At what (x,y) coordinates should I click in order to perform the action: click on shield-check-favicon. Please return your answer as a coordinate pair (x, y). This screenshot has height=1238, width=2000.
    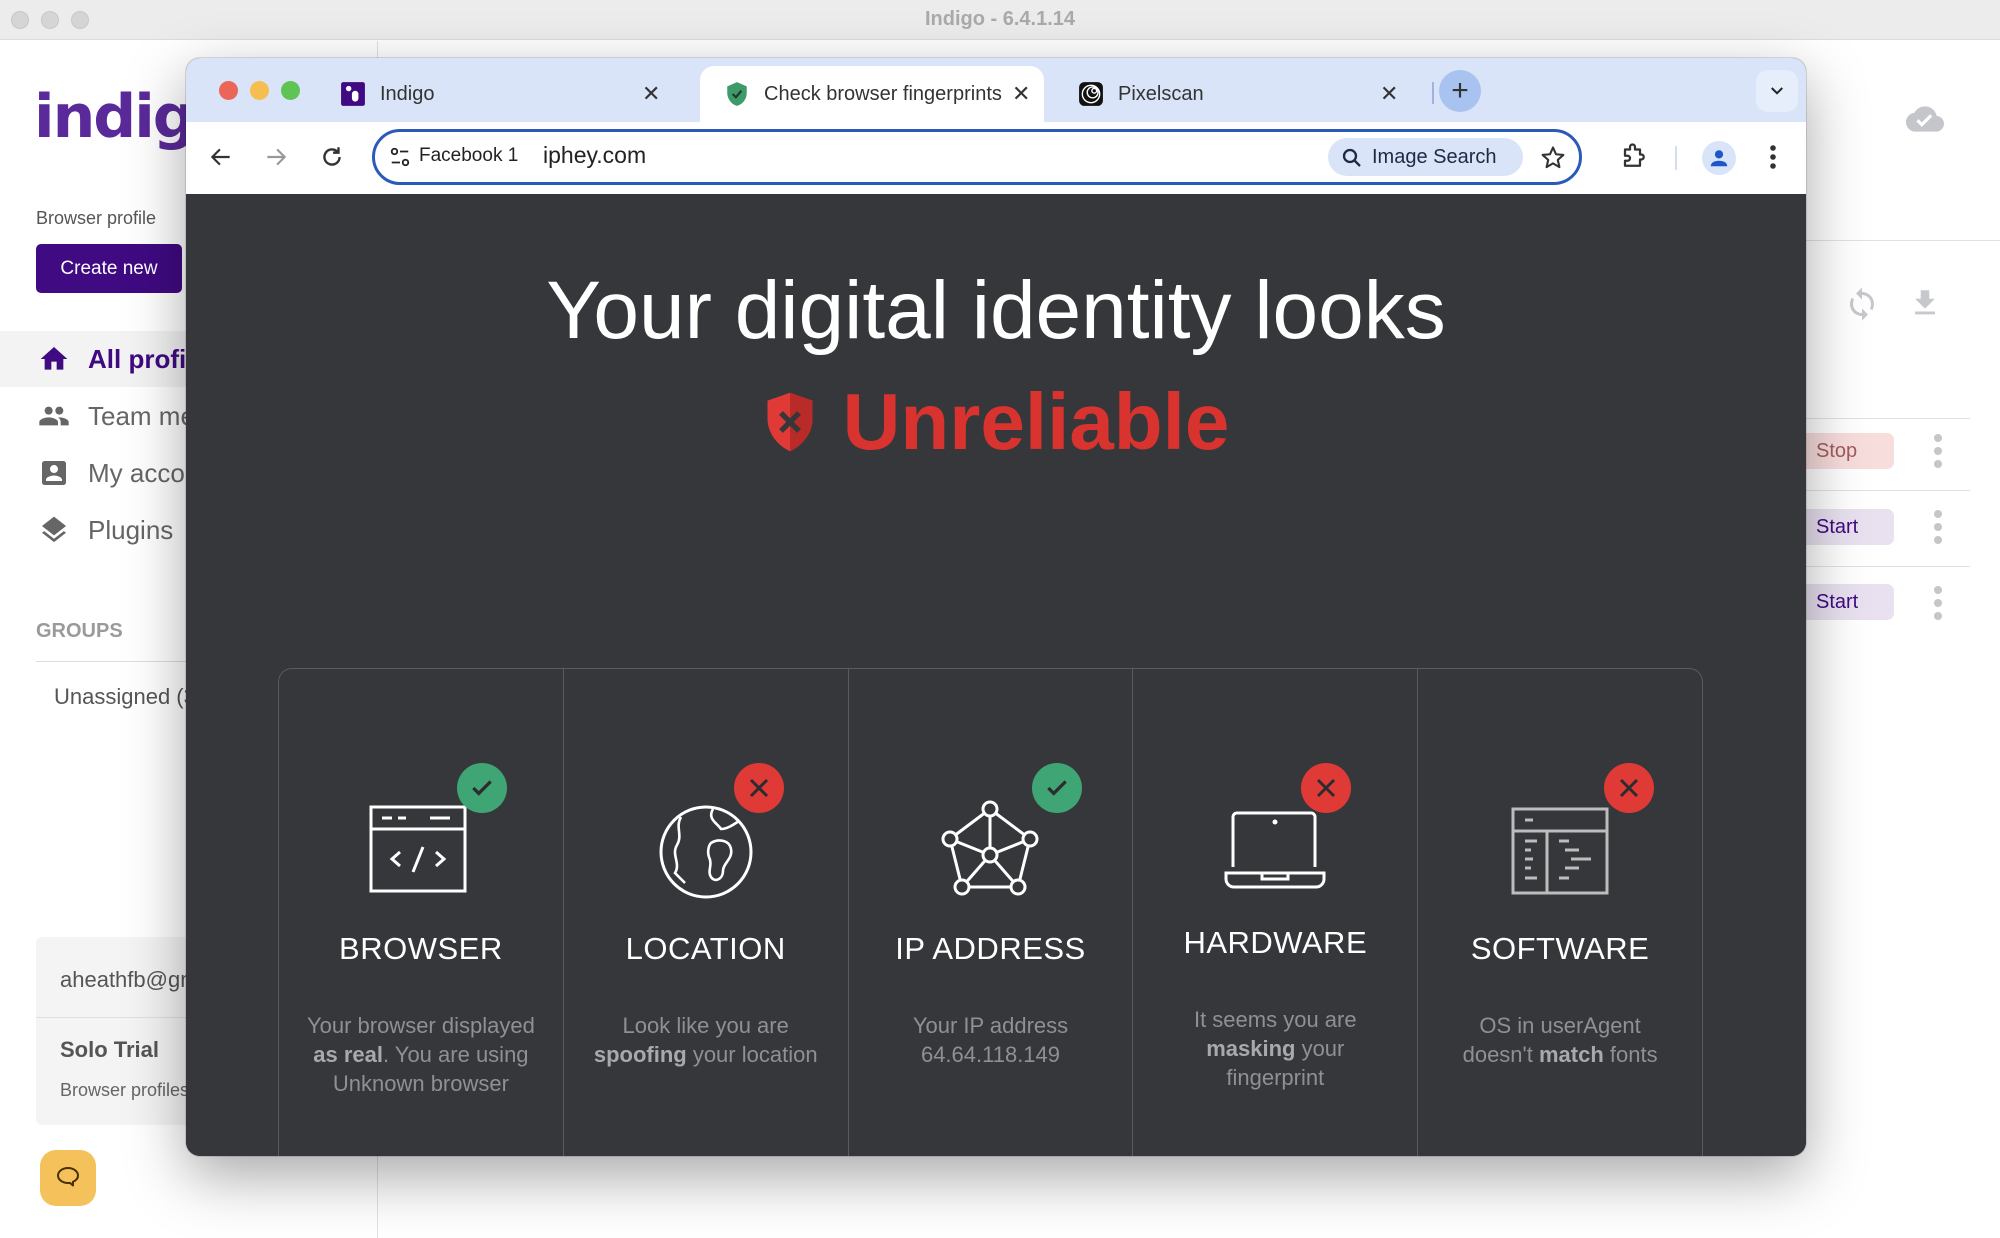
    Looking at the image, I should click on (737, 94).